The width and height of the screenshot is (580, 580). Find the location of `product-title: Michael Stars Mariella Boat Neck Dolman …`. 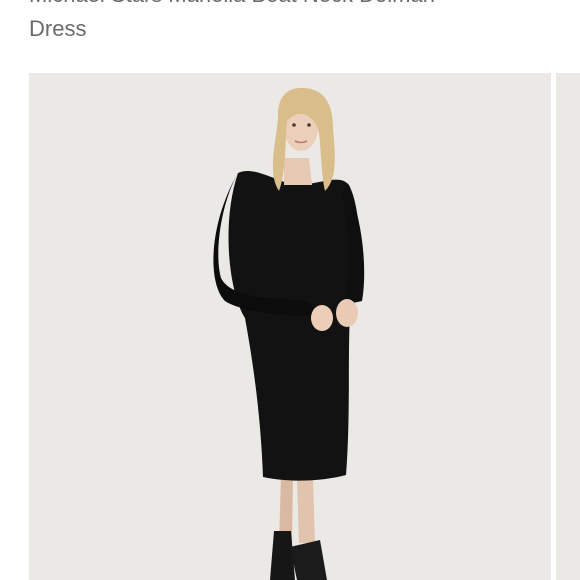

product-title: Michael Stars Mariella Boat Neck Dolman … is located at coordinates (289, 23).